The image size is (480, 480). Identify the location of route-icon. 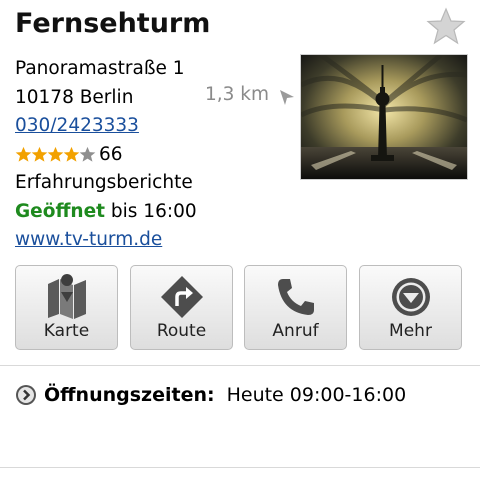
(182, 297).